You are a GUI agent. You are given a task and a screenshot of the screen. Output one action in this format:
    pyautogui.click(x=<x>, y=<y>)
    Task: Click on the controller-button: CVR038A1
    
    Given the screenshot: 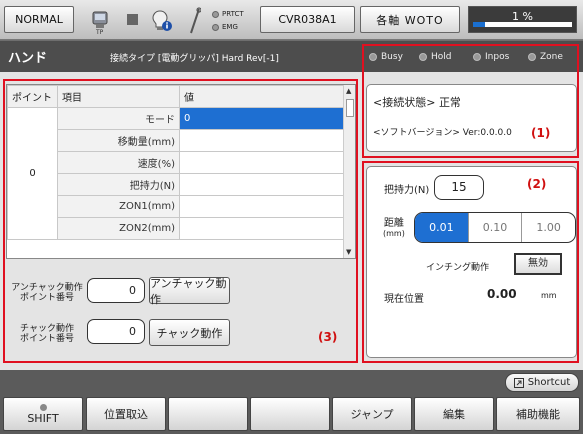 What is the action you would take?
    pyautogui.click(x=307, y=19)
    